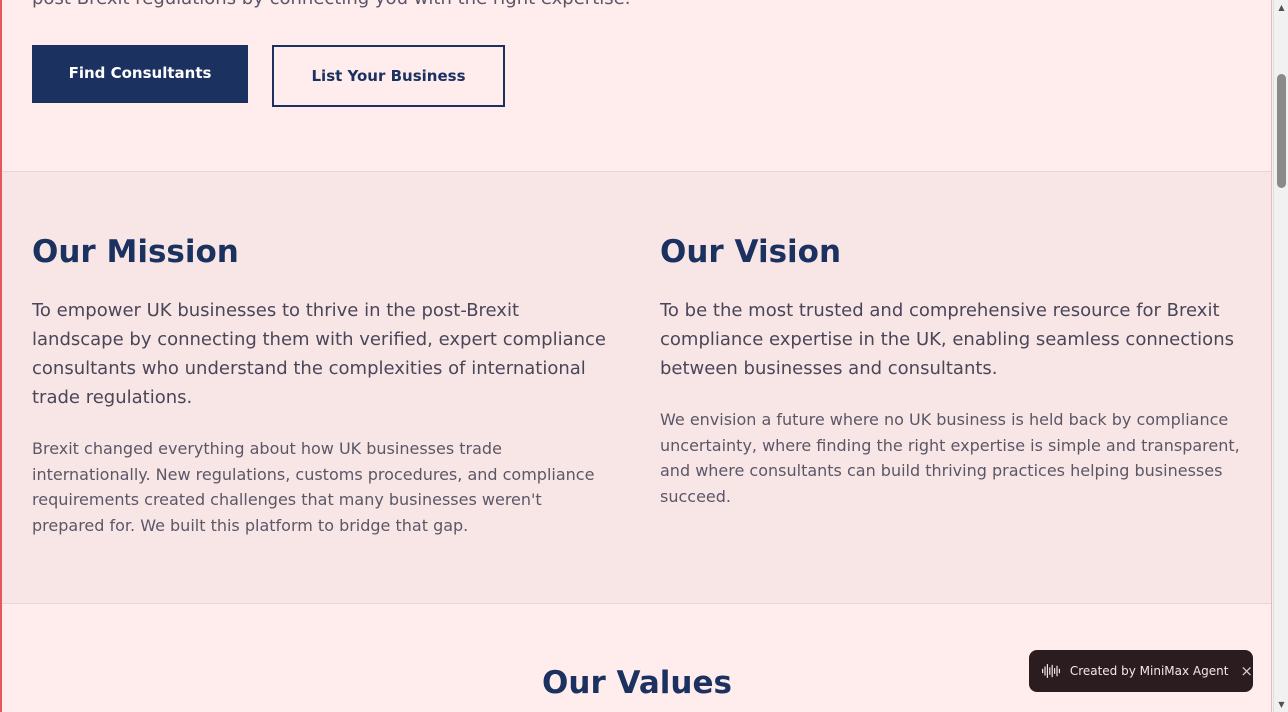 The height and width of the screenshot is (712, 1288). I want to click on mission-title: Our Mission, so click(135, 252).